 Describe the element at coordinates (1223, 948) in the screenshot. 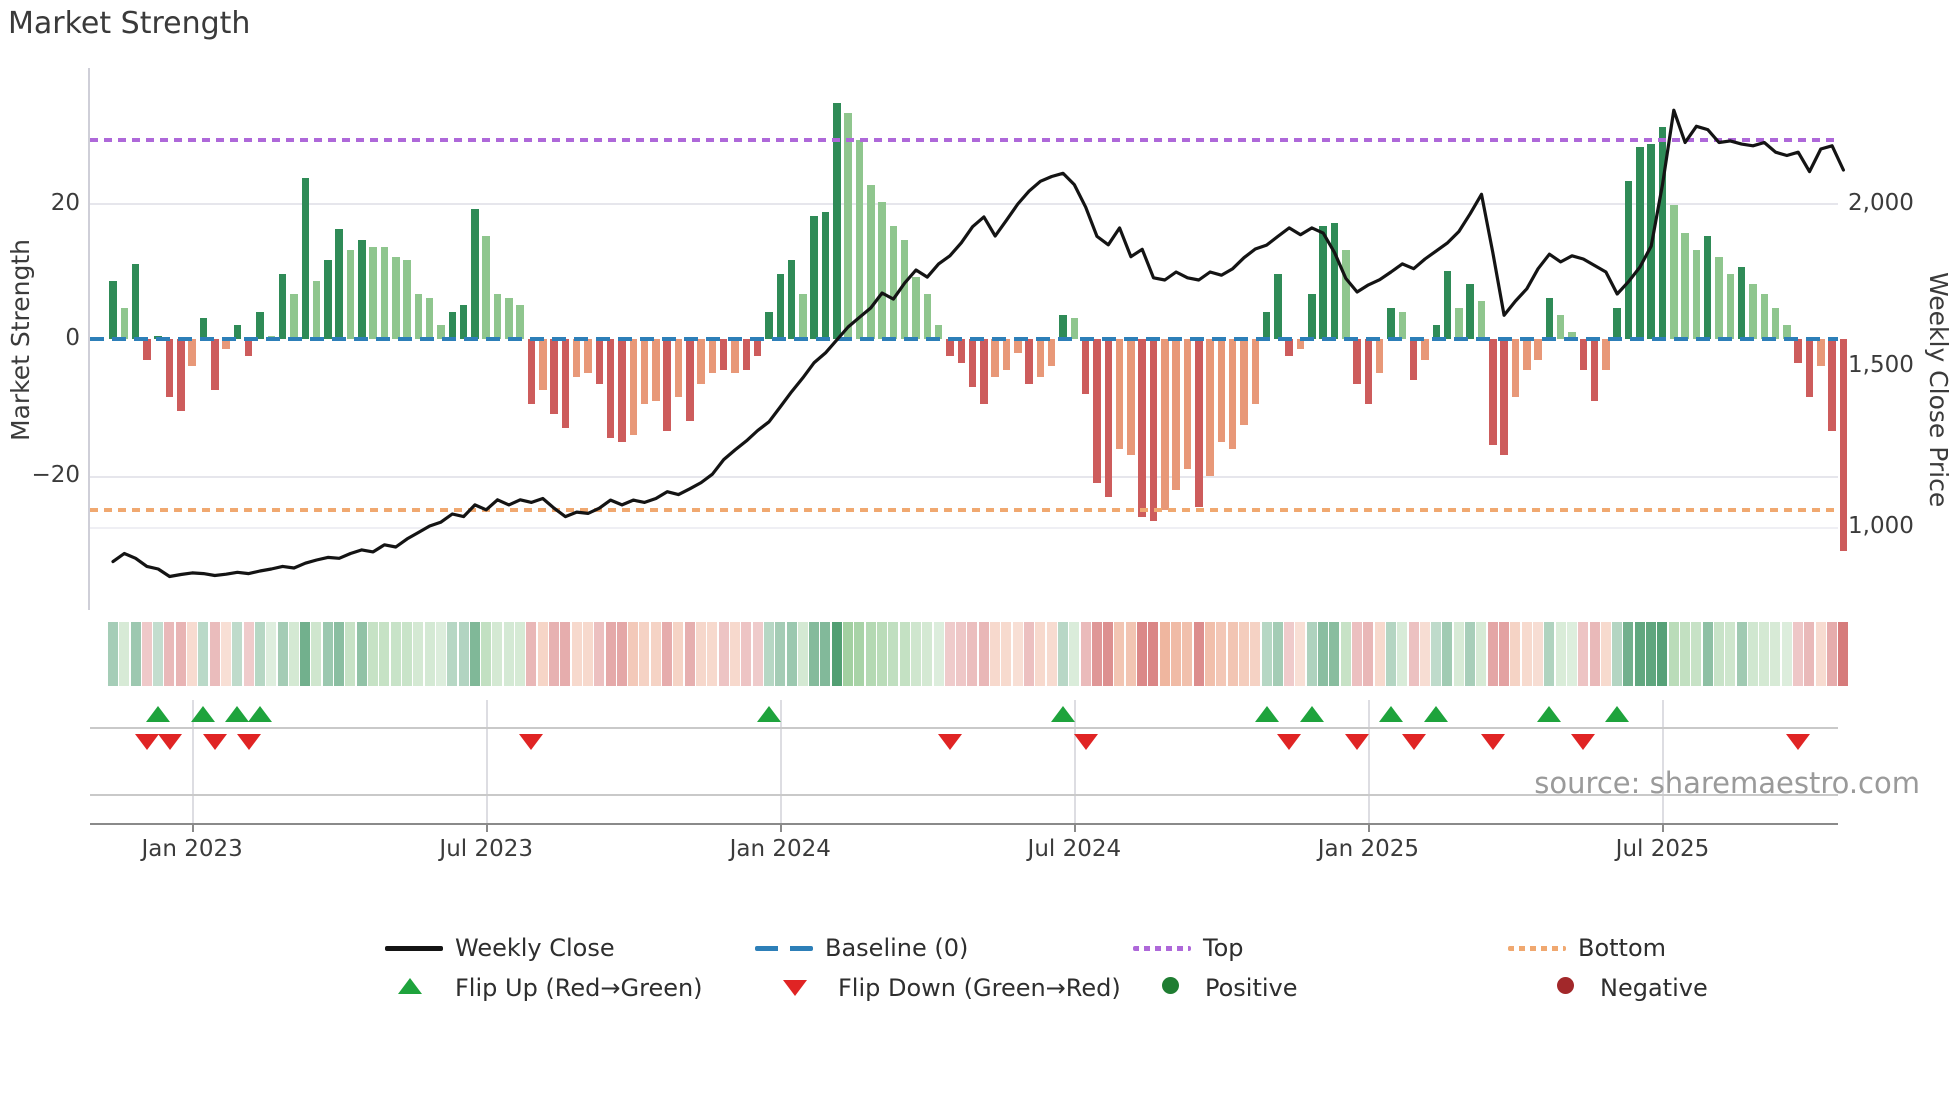

I see `legend-top: Top` at that location.